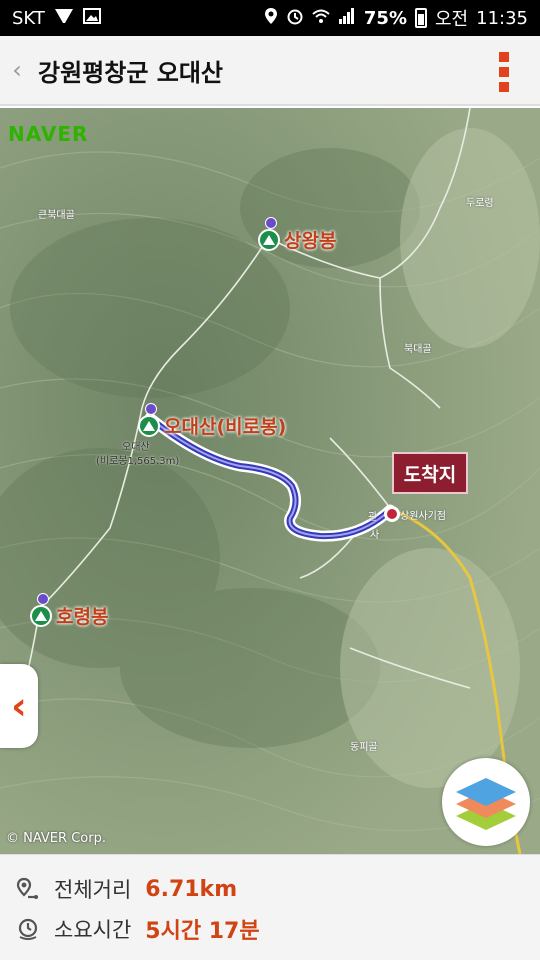  I want to click on peak-label: 상왕봉, so click(310, 241).